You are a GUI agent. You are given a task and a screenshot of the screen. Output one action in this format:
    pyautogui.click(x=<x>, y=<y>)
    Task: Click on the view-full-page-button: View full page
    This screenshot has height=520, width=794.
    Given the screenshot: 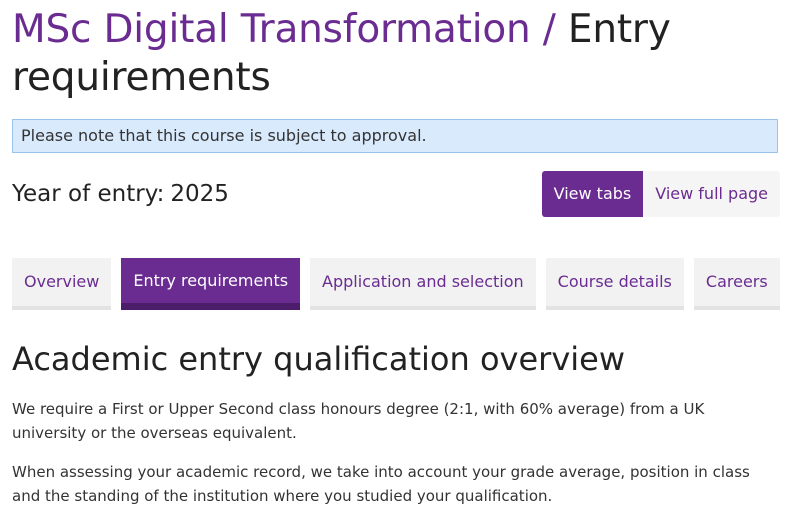 What is the action you would take?
    pyautogui.click(x=711, y=194)
    